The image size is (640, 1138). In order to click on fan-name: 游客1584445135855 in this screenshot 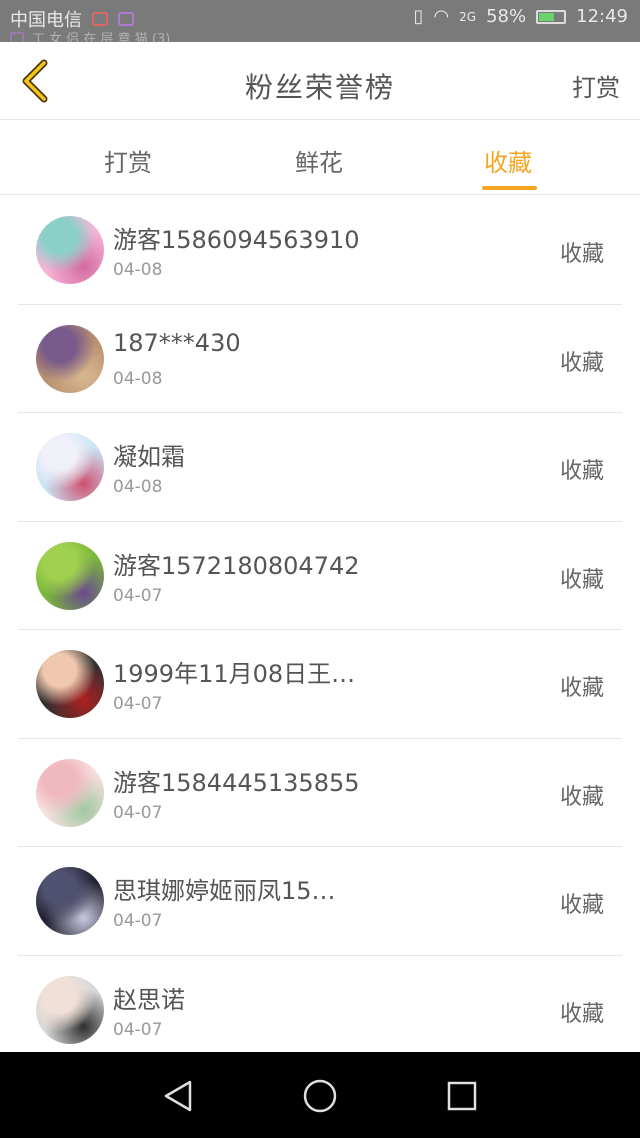, I will do `click(236, 782)`.